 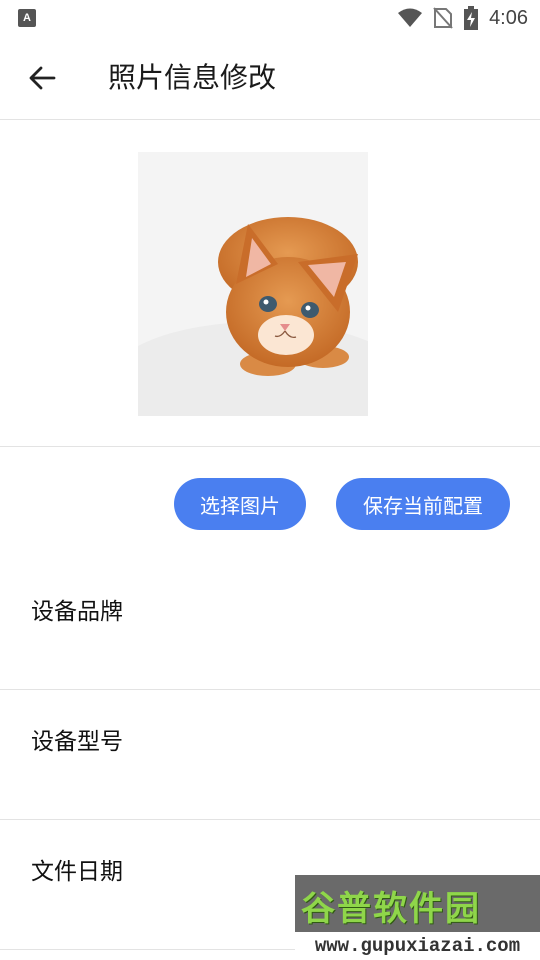 I want to click on watermark: 谷普软件园 www.gupuxiazai.com, so click(x=417, y=917).